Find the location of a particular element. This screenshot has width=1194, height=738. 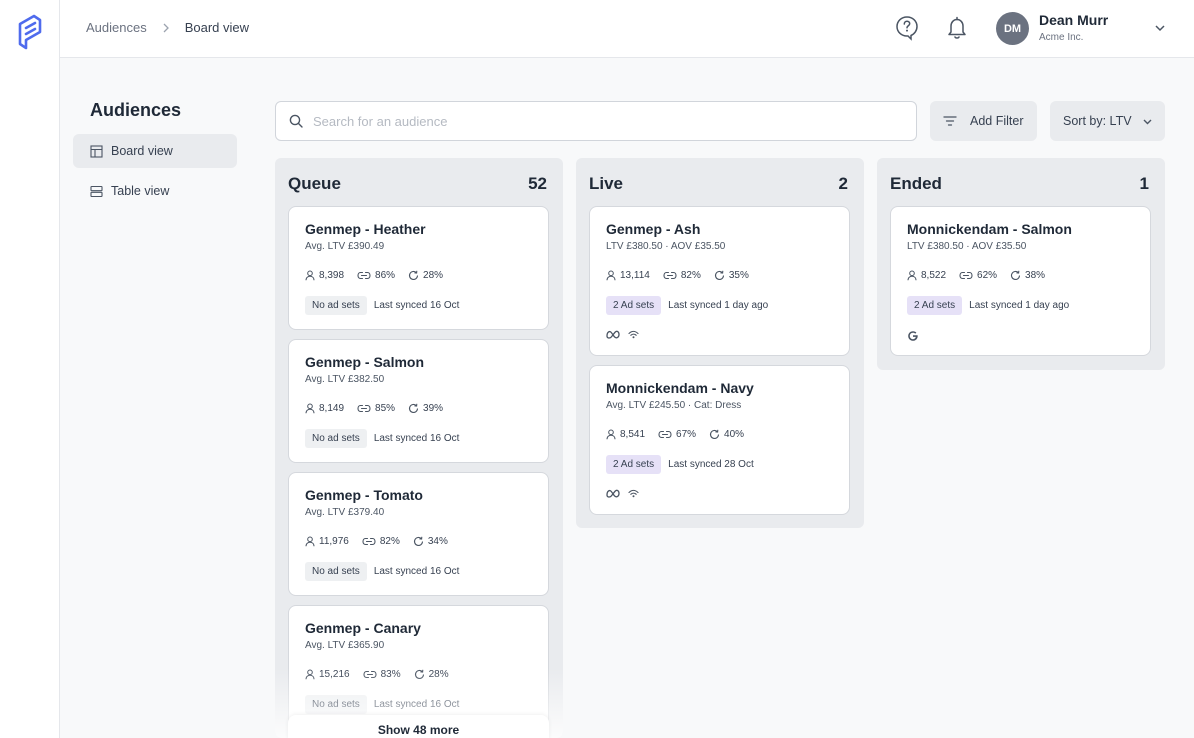

sort-dropdown: Sort by: LTV is located at coordinates (1107, 121).